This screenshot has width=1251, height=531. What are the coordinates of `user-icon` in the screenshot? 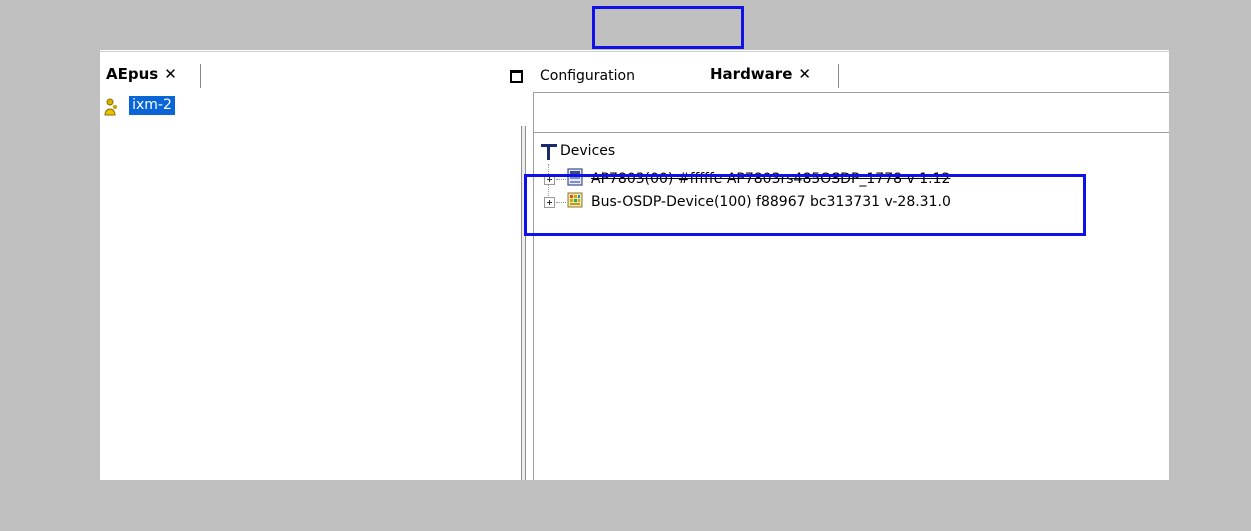 It's located at (112, 109).